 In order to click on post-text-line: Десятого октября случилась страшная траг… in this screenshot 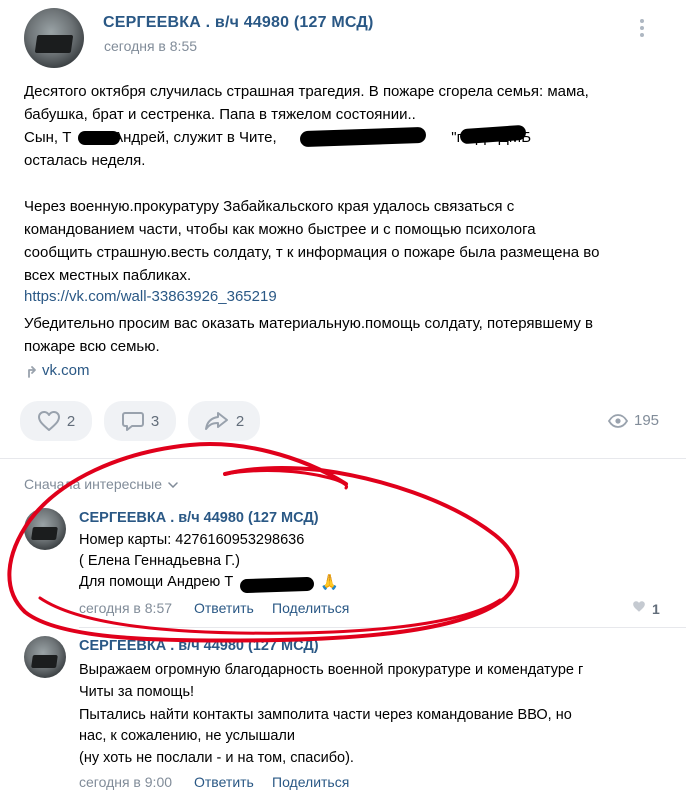, I will do `click(306, 91)`.